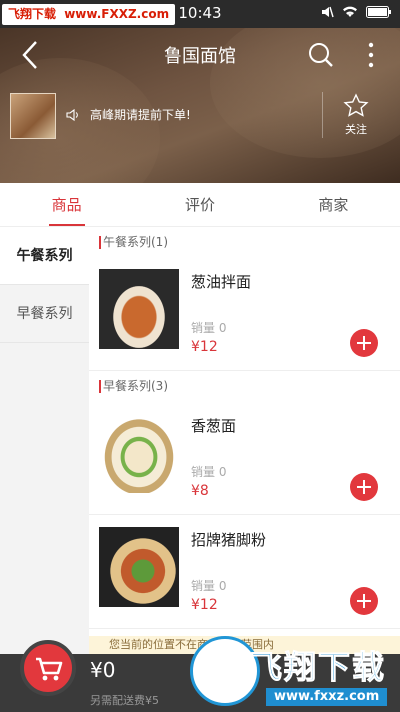  I want to click on more-button, so click(371, 55).